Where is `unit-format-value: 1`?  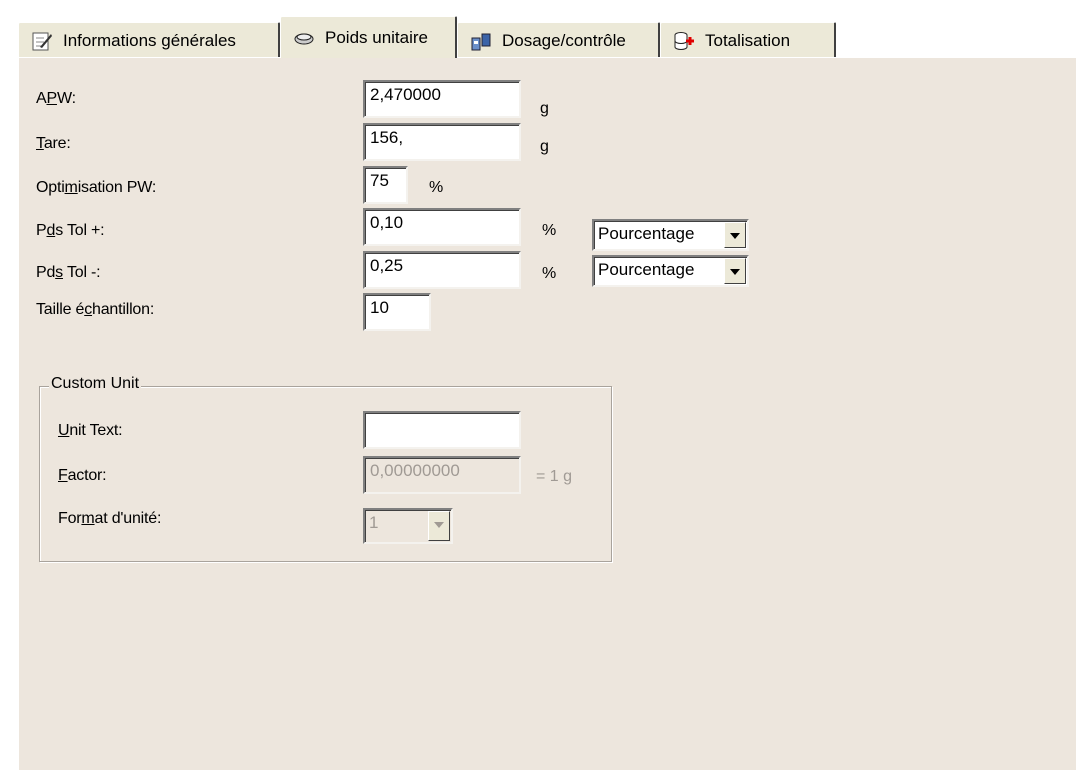
unit-format-value: 1 is located at coordinates (374, 522).